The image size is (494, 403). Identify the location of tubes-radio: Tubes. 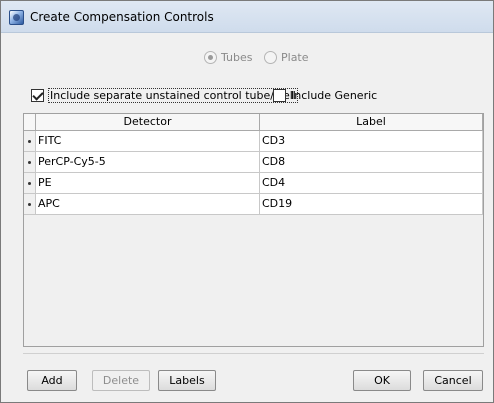
(228, 57).